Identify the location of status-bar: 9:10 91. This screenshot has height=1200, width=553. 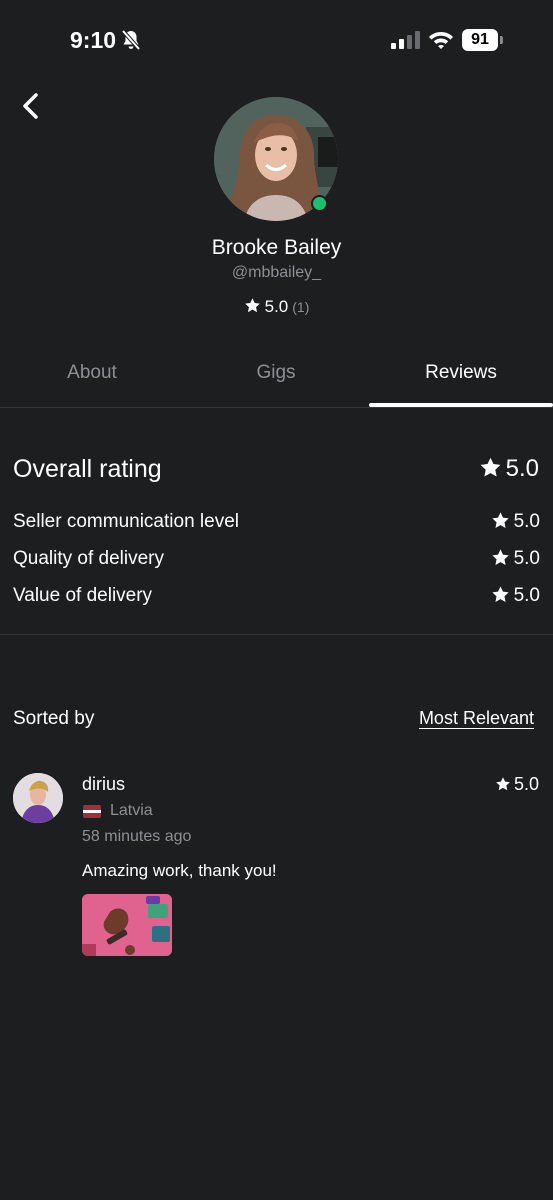
(276, 40).